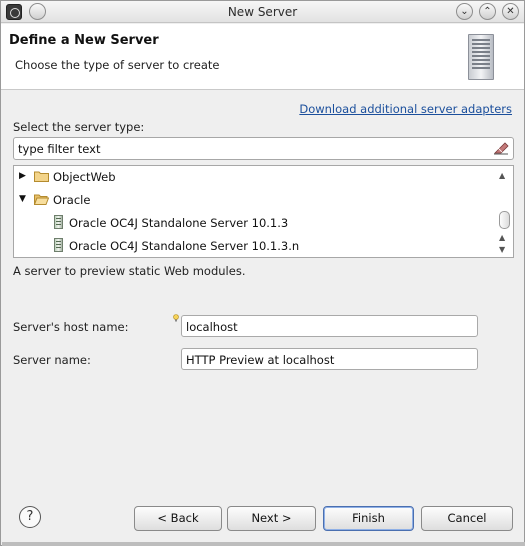  I want to click on tree-item-oc4j-10-1-3: Oracle OC4J Standalone Server 10.1.3, so click(254, 223).